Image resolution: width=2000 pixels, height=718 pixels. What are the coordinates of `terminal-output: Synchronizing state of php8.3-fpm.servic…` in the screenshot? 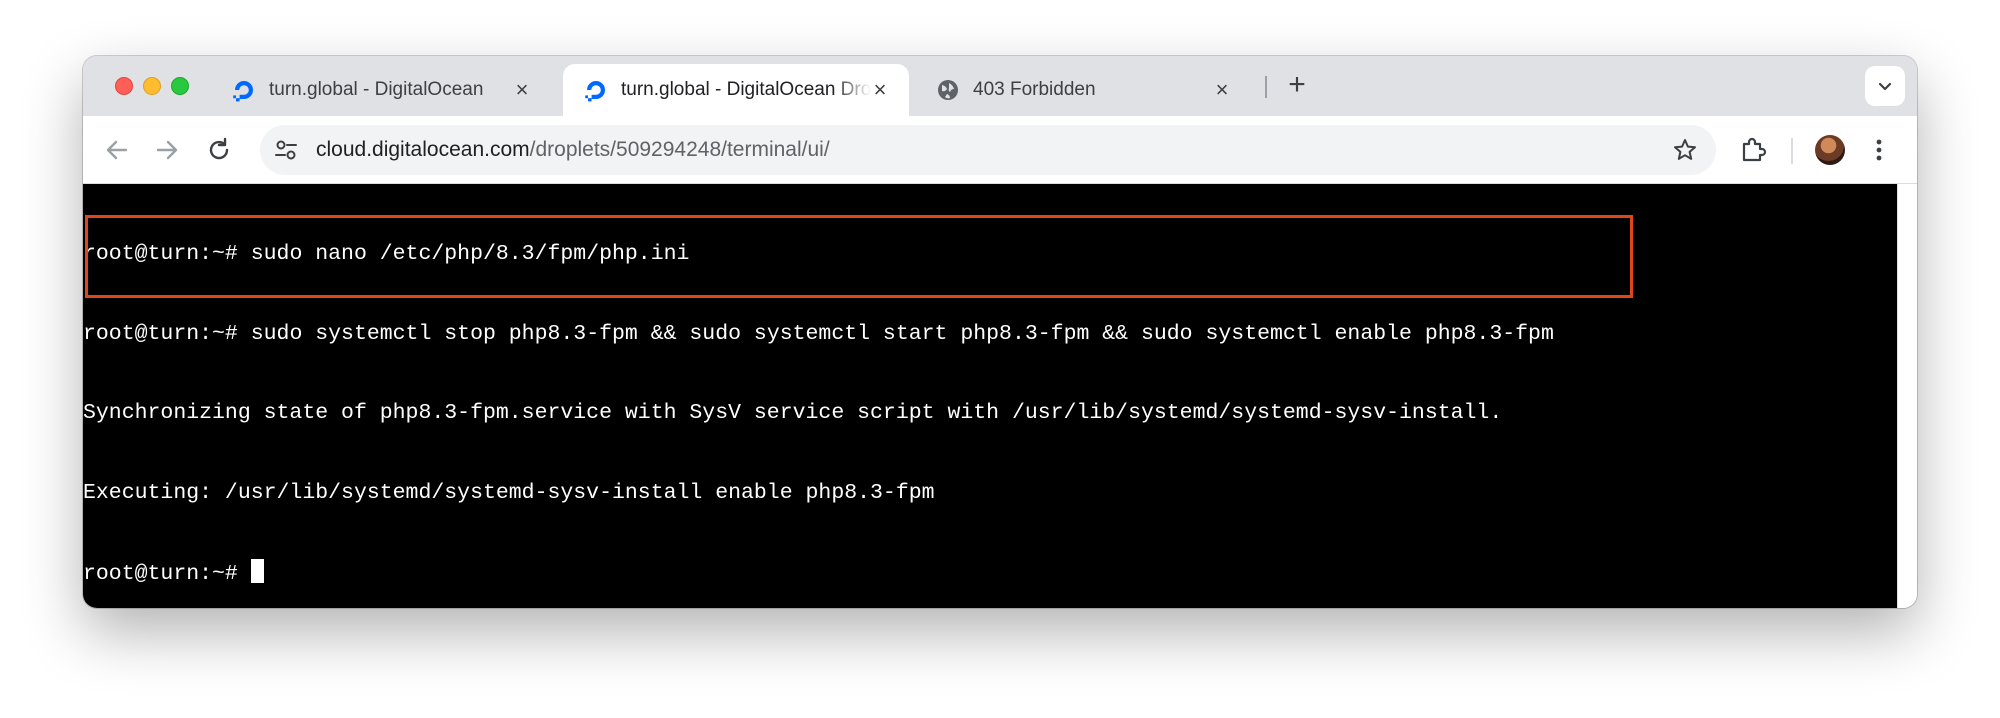 It's located at (793, 413).